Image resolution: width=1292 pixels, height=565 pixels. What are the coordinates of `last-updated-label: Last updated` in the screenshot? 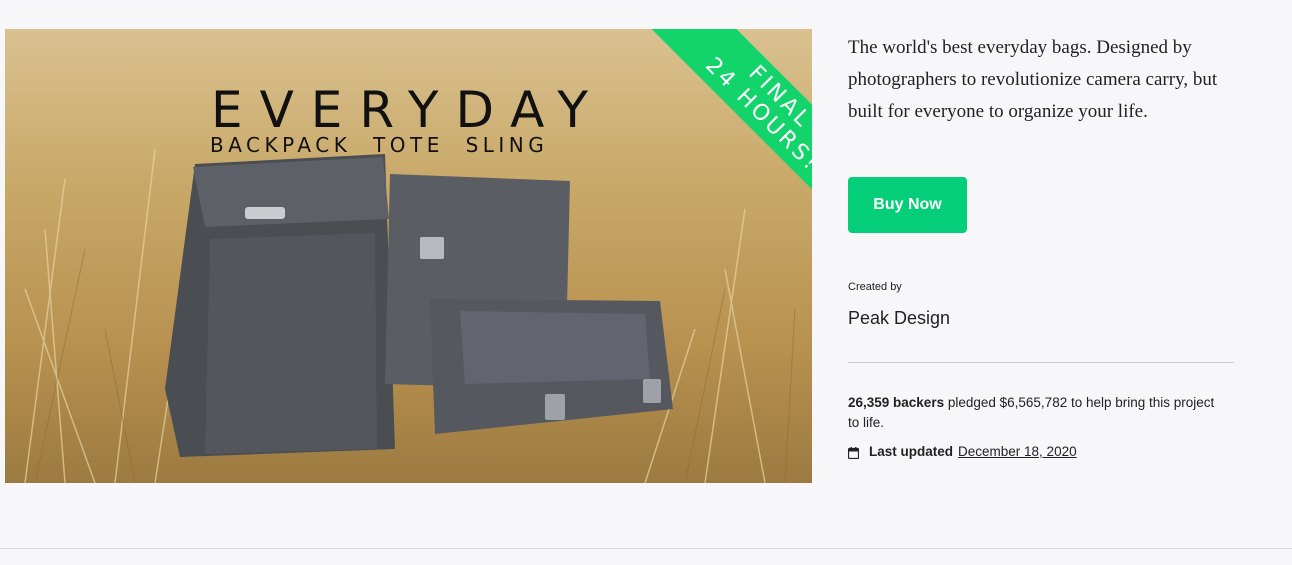 It's located at (911, 451).